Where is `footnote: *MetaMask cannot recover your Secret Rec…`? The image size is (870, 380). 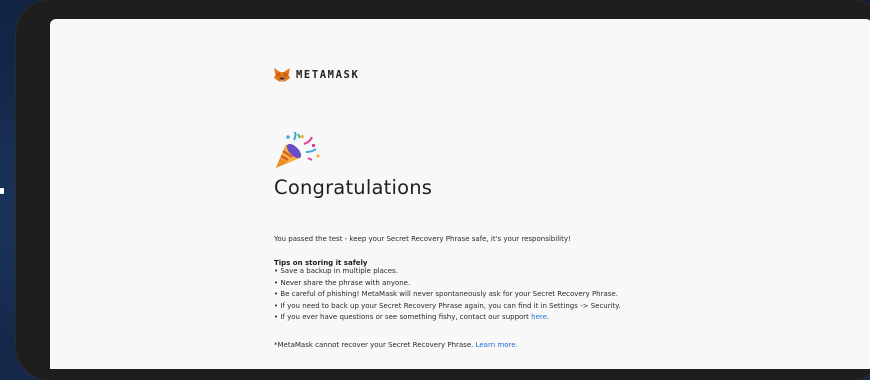
footnote: *MetaMask cannot recover your Secret Rec… is located at coordinates (396, 345).